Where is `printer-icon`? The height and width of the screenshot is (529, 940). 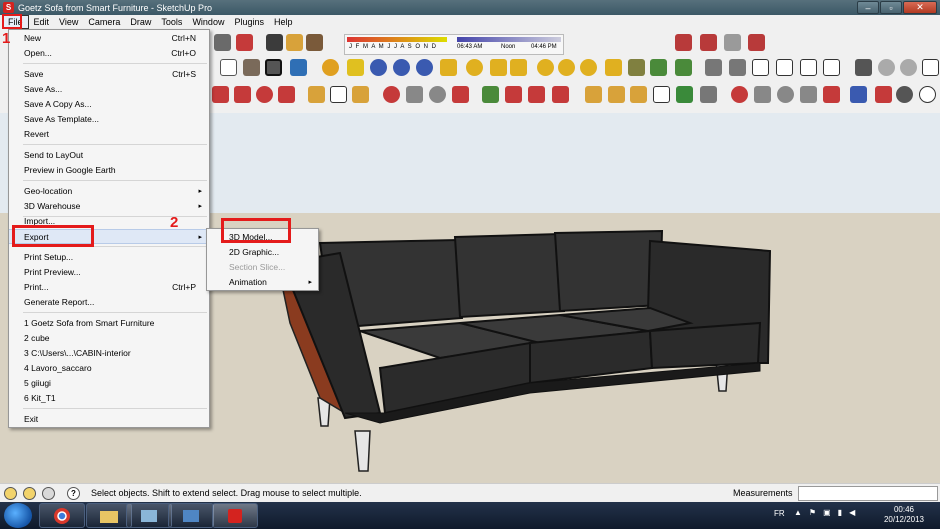 printer-icon is located at coordinates (222, 42).